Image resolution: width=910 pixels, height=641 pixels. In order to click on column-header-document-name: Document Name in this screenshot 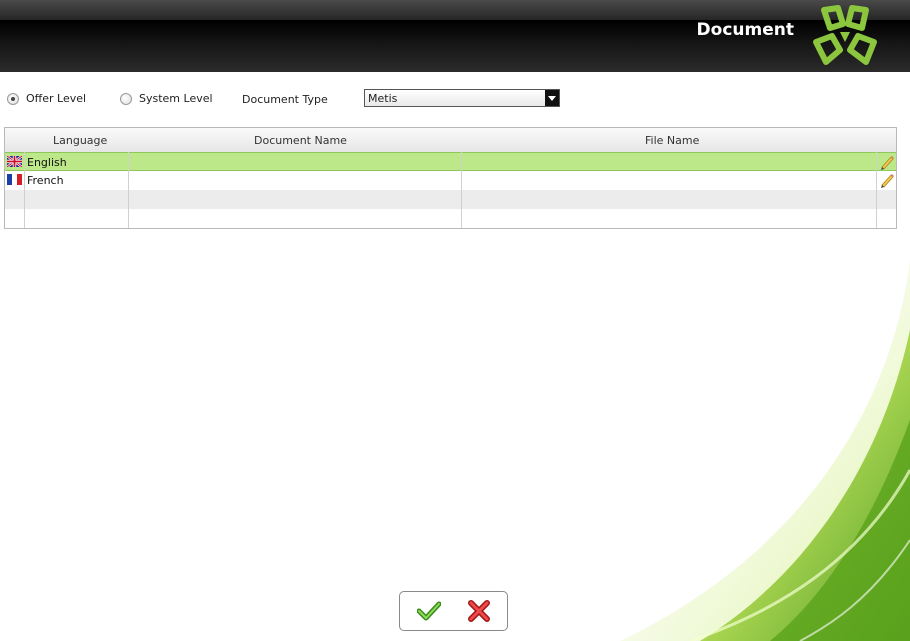, I will do `click(300, 140)`.